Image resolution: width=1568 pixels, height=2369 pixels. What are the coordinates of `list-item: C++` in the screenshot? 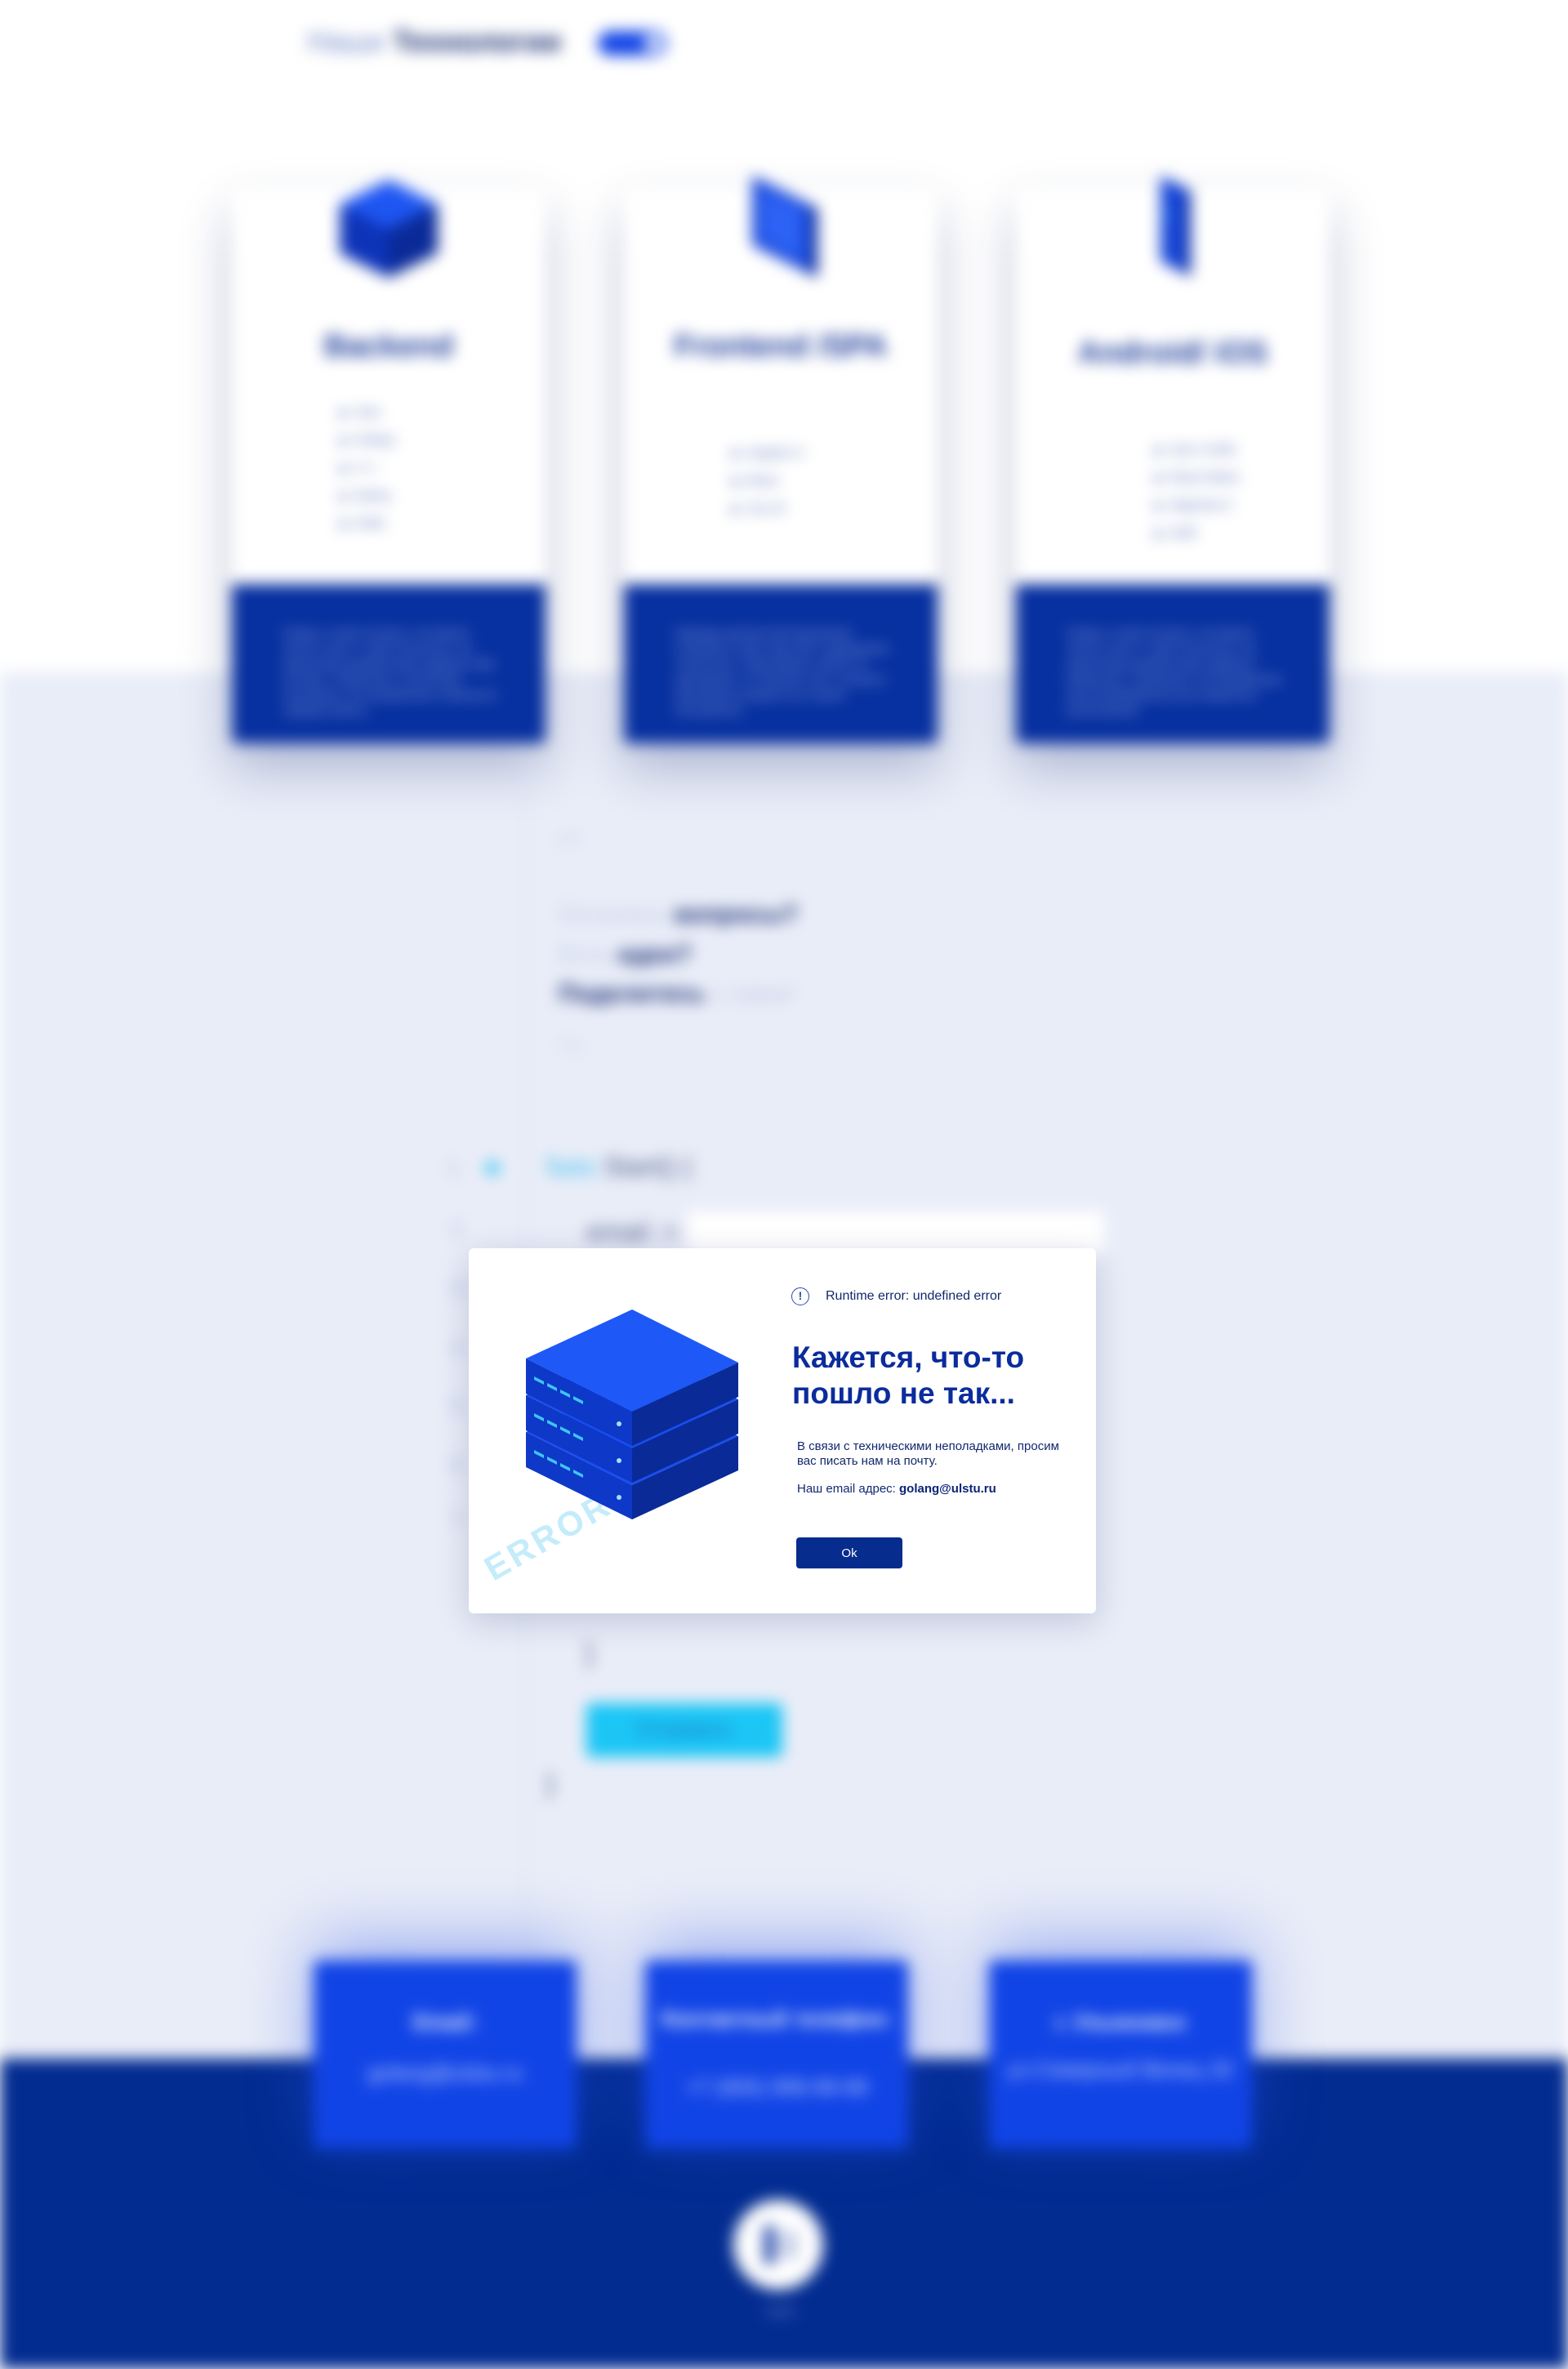 It's located at (366, 468).